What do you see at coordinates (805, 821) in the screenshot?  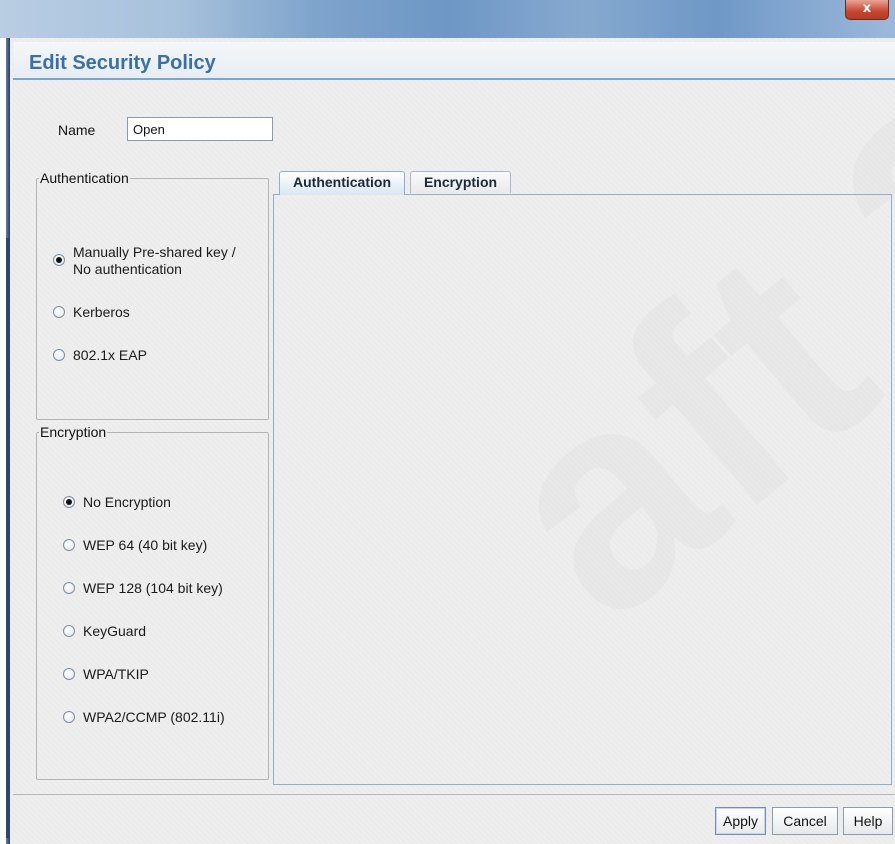 I see `cancel-button: Cancel` at bounding box center [805, 821].